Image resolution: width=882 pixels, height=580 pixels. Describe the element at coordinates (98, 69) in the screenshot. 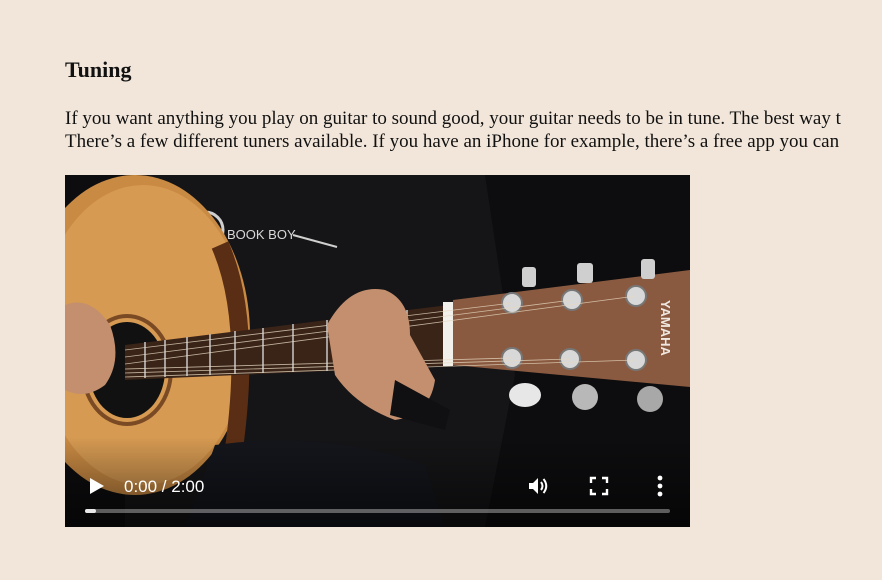

I see `section-heading: Tuning` at that location.